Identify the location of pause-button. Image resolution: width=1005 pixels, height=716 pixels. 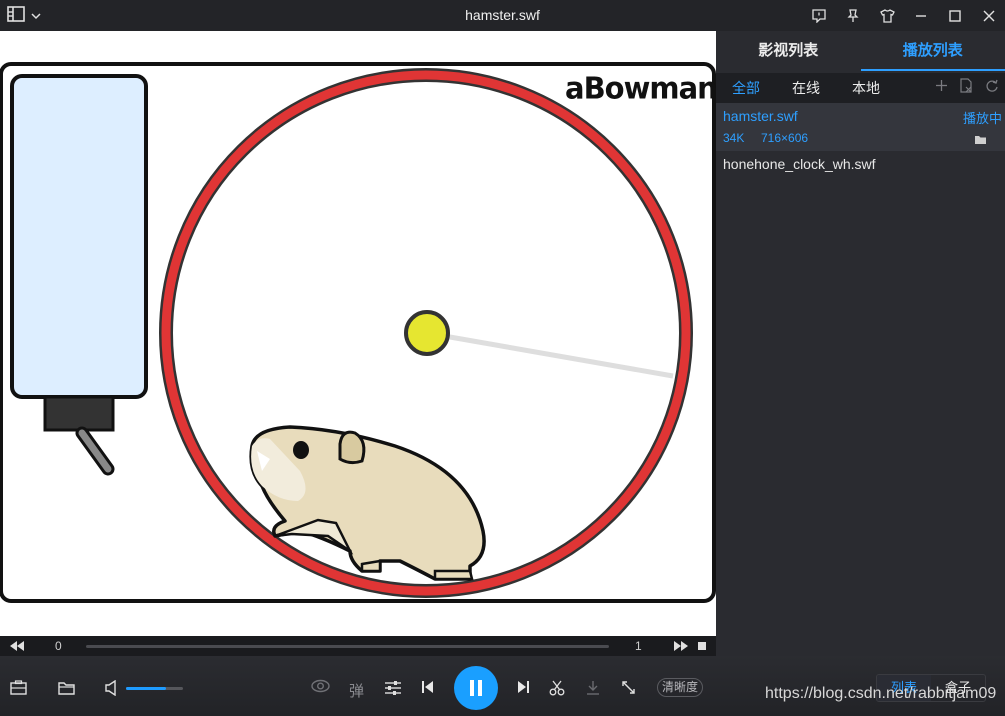
(476, 688).